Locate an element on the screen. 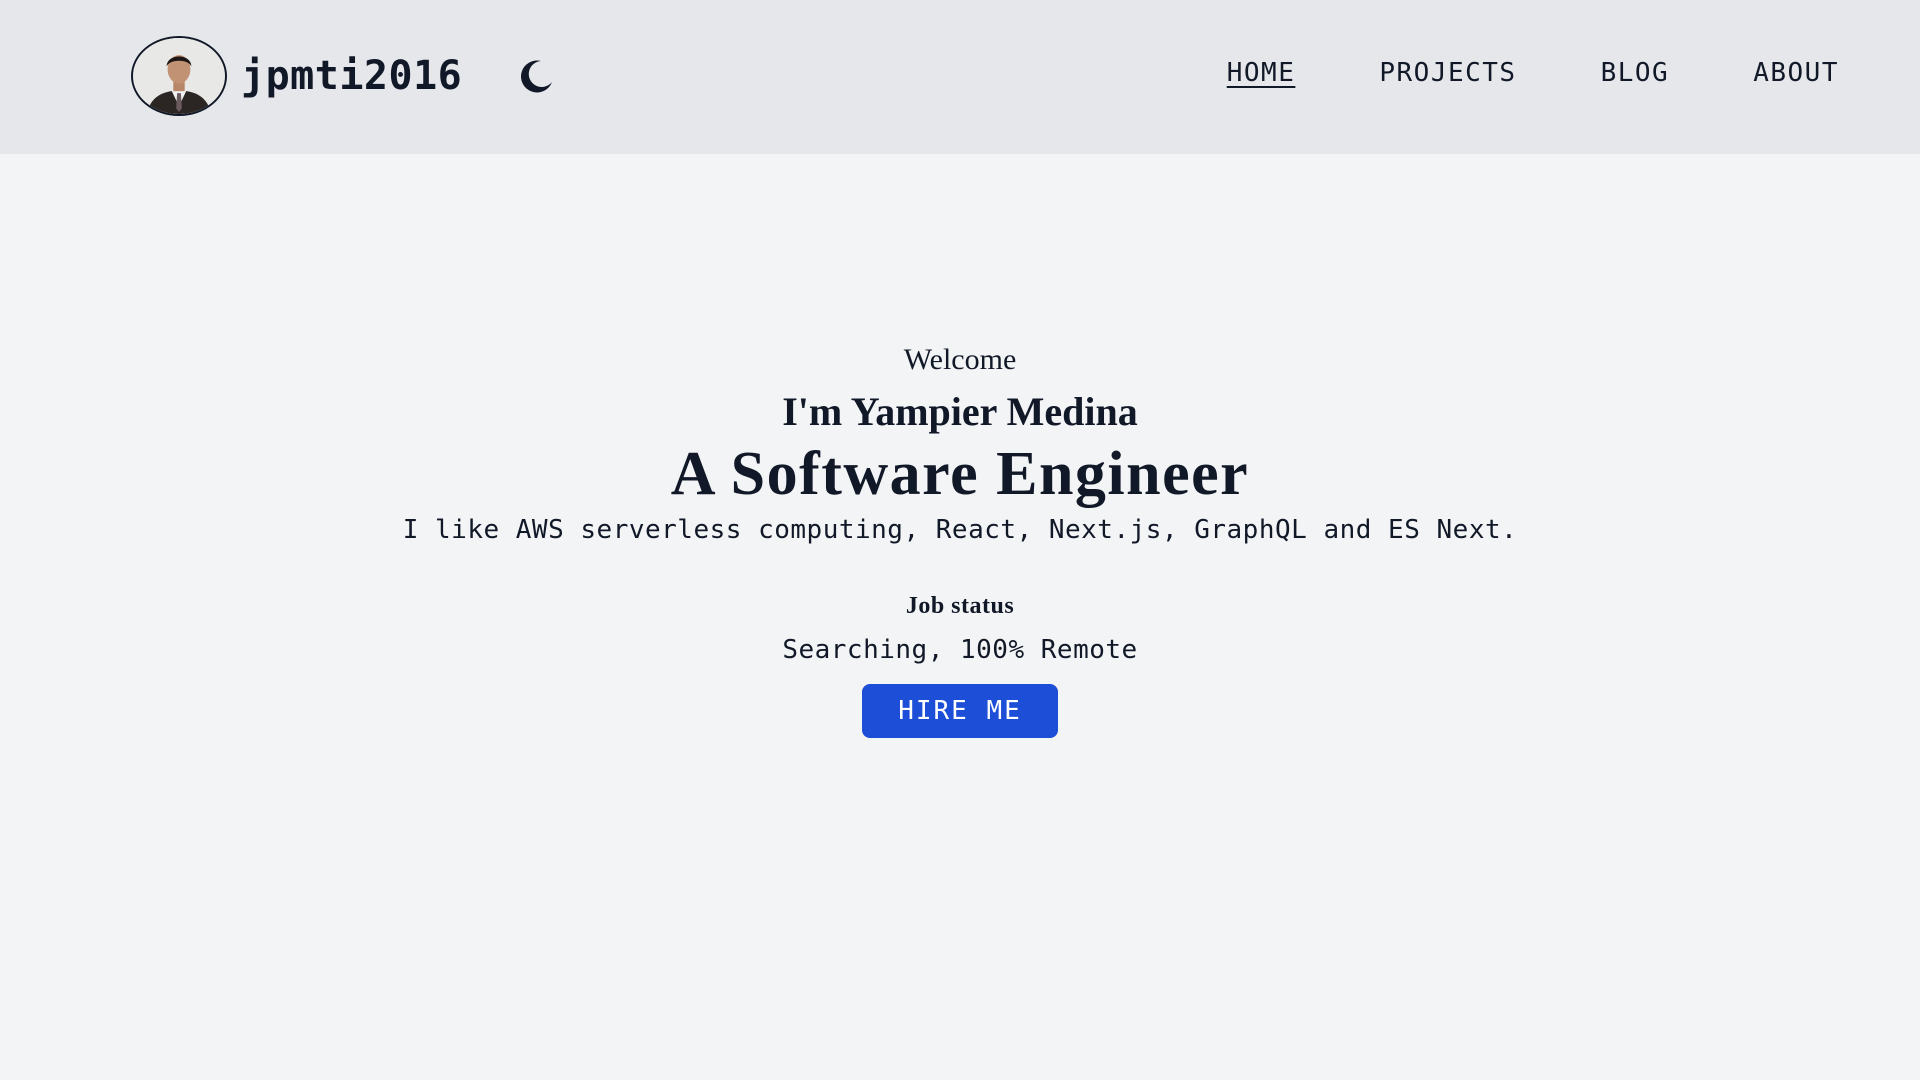 This screenshot has width=1920, height=1080. avatar-photo-icon is located at coordinates (179, 76).